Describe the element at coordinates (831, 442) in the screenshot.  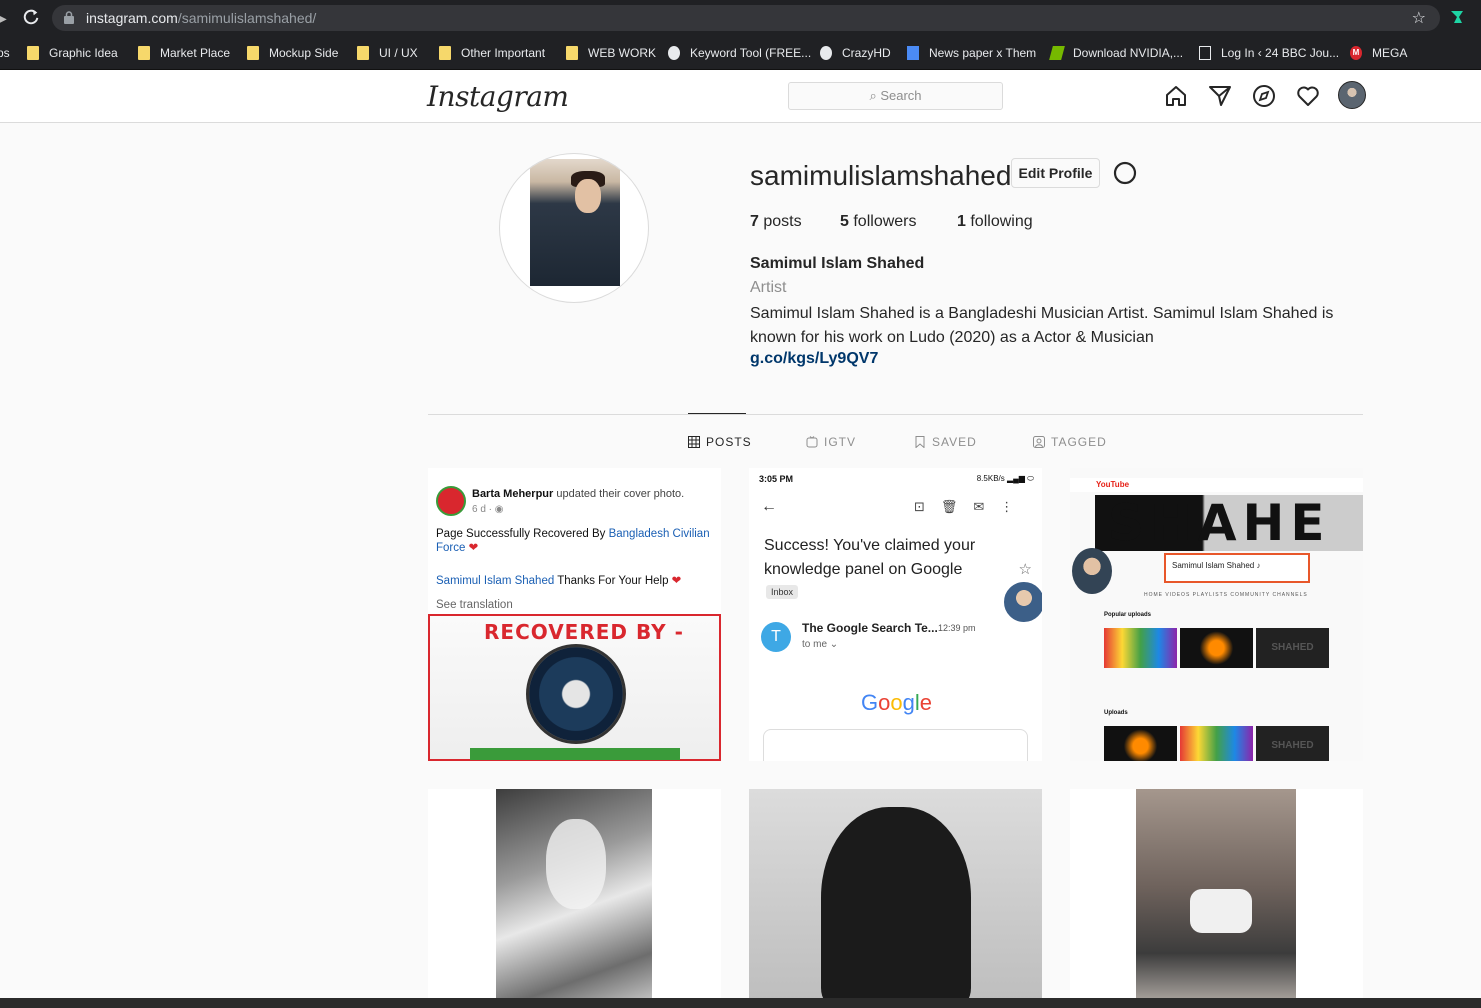
I see `tab-igtv: IGTV` at that location.